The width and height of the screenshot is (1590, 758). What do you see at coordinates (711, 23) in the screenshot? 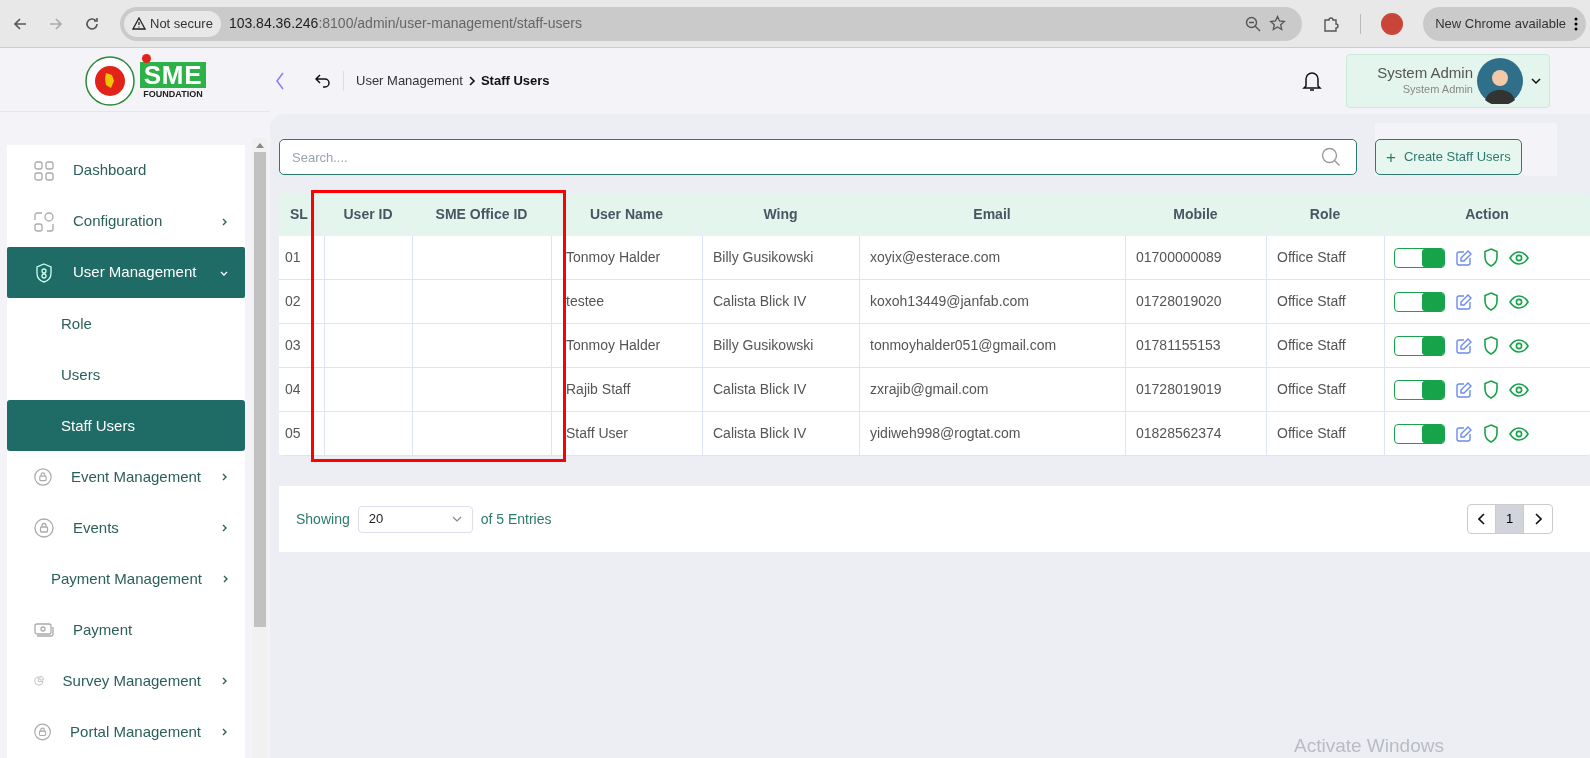
I see `address-bar: Not secure 103.84.36.246:8100/admin/user-management/staff-users` at bounding box center [711, 23].